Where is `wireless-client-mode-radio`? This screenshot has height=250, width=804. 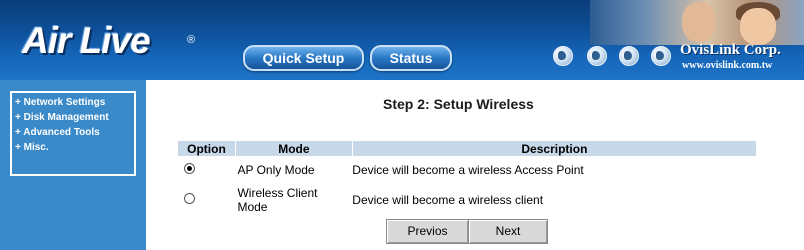
wireless-client-mode-radio is located at coordinates (189, 198).